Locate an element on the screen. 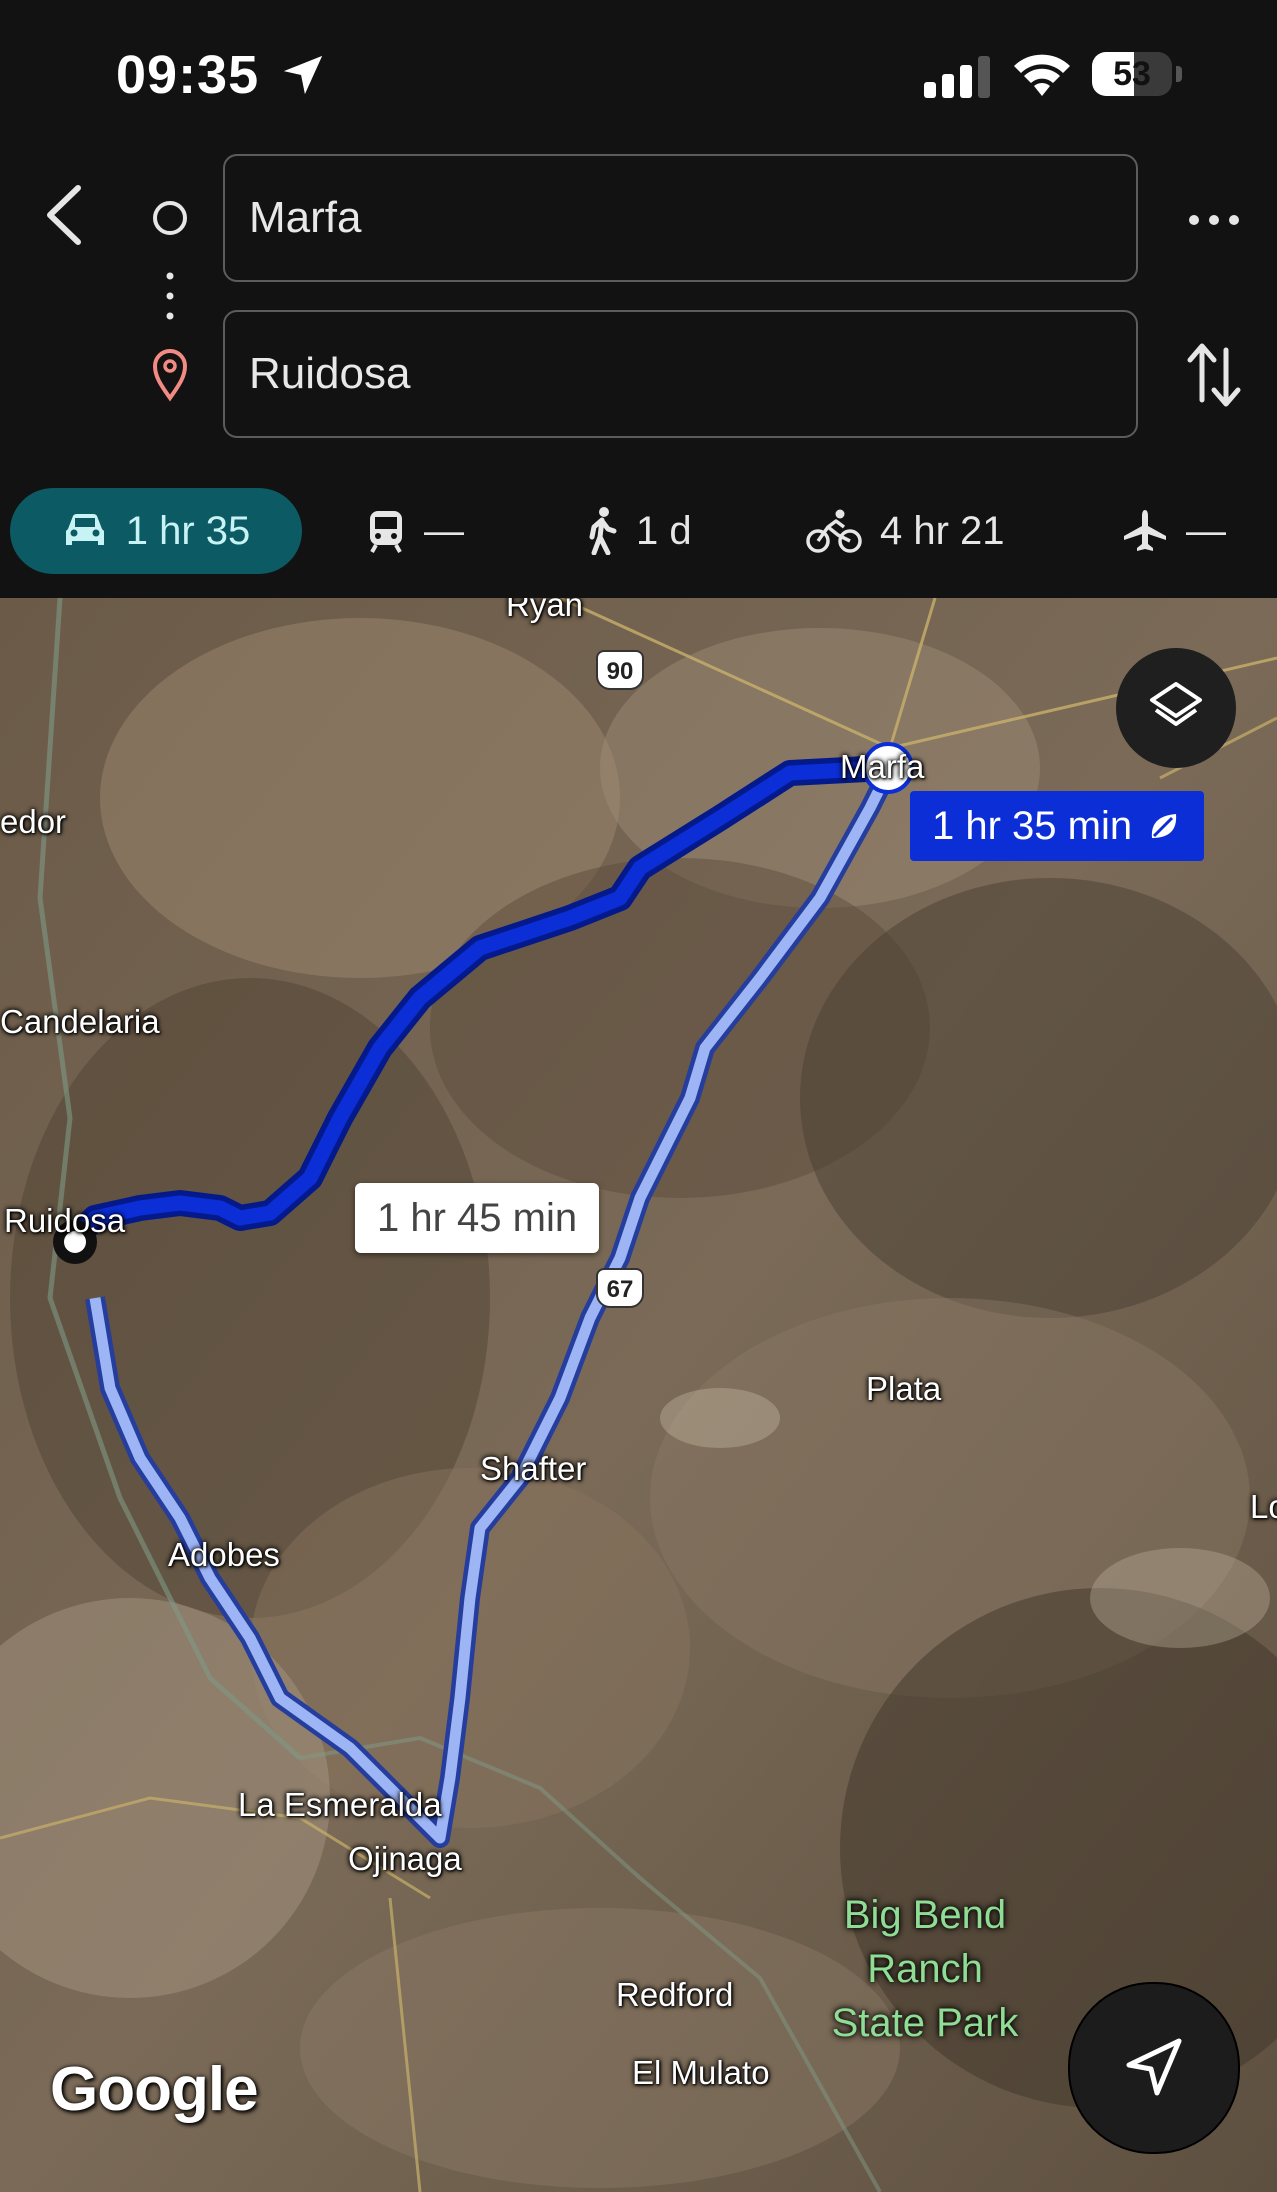 The image size is (1277, 2192). place-plata: Plata is located at coordinates (904, 1388).